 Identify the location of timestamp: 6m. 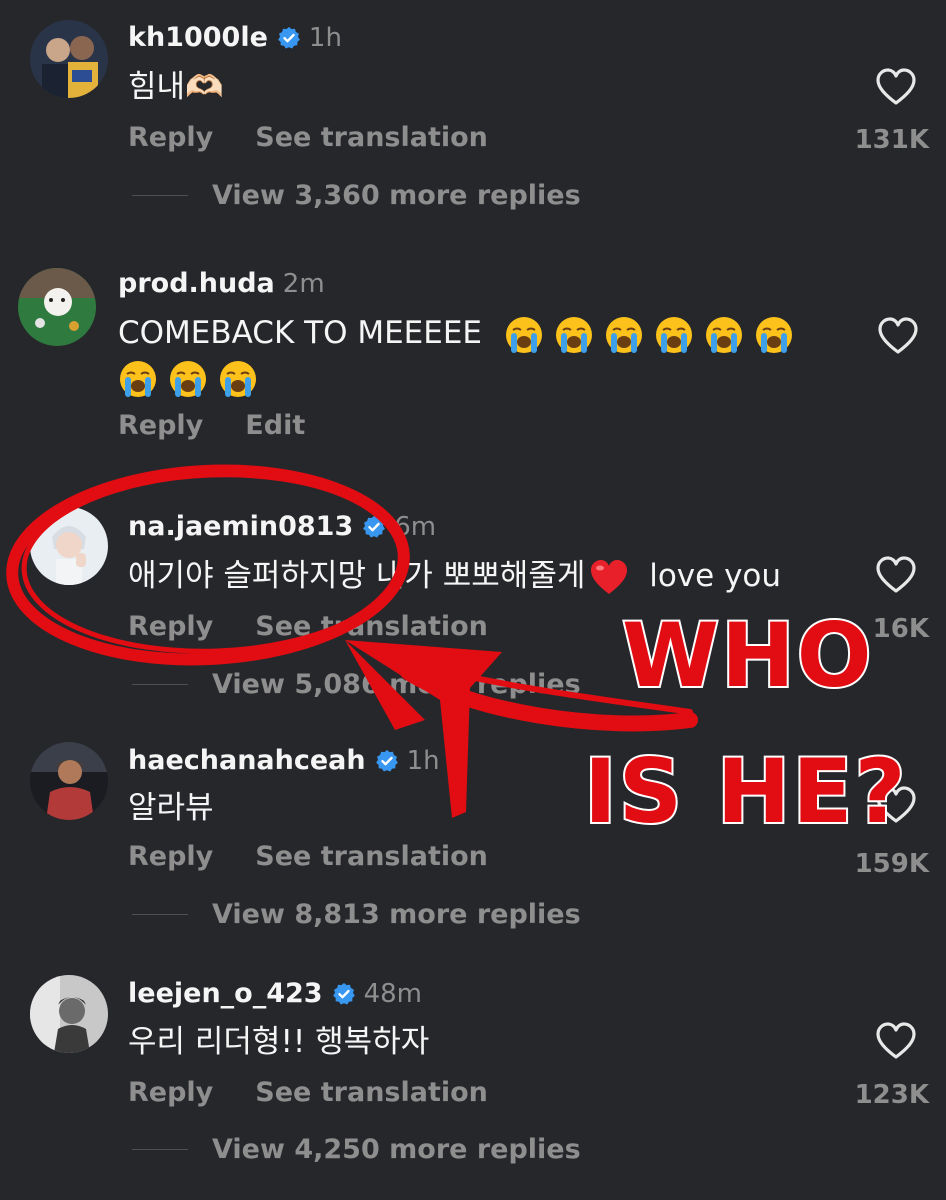
(415, 526).